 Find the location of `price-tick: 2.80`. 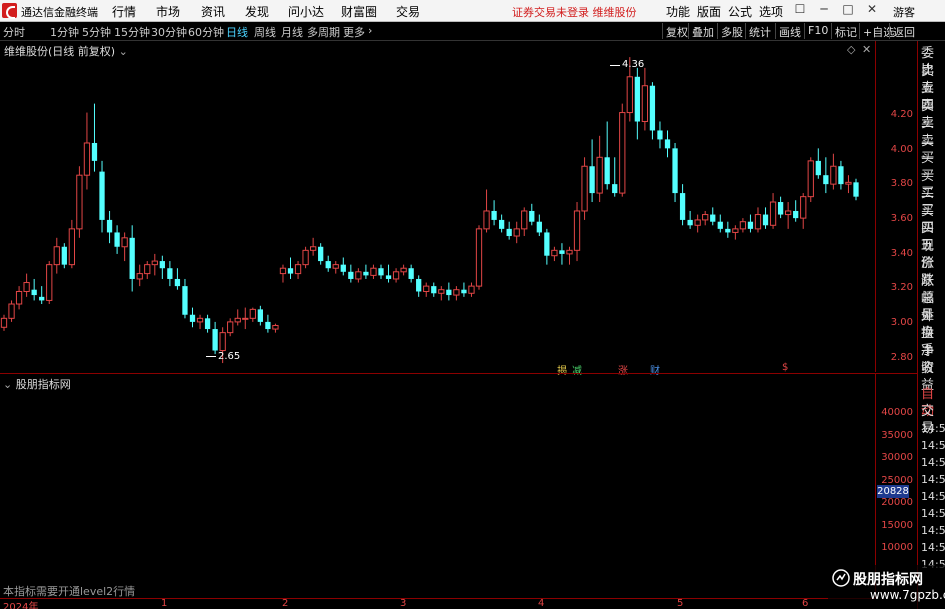

price-tick: 2.80 is located at coordinates (901, 357).